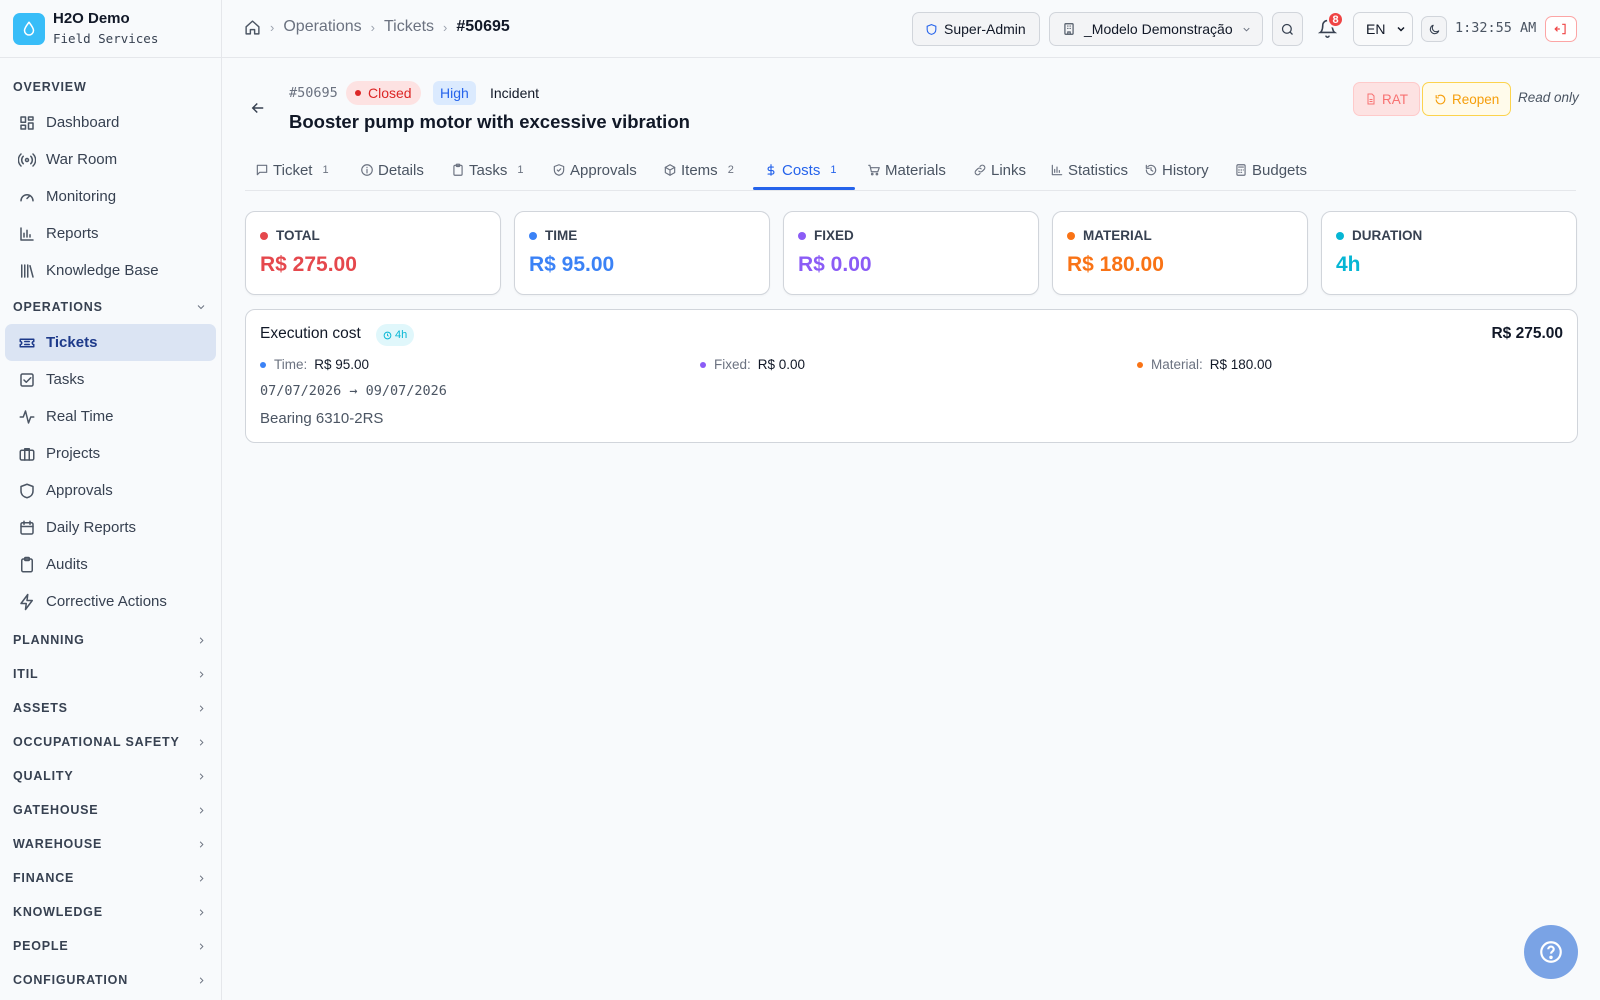 The width and height of the screenshot is (1600, 1000). Describe the element at coordinates (906, 170) in the screenshot. I see `tab-materials: Materials` at that location.